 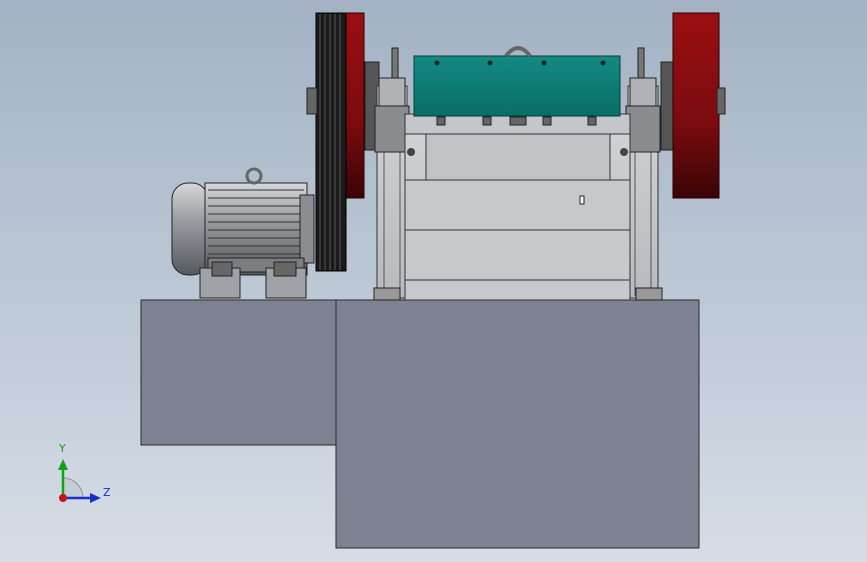 What do you see at coordinates (343, 142) in the screenshot?
I see `left-pulley-wheel` at bounding box center [343, 142].